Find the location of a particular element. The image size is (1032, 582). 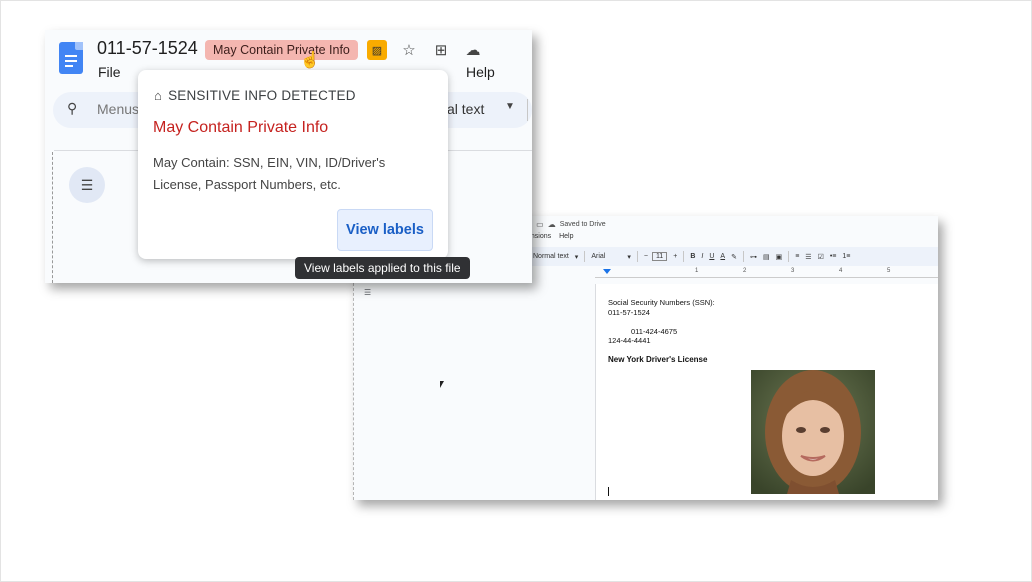

align-icon: ≡ is located at coordinates (797, 256).